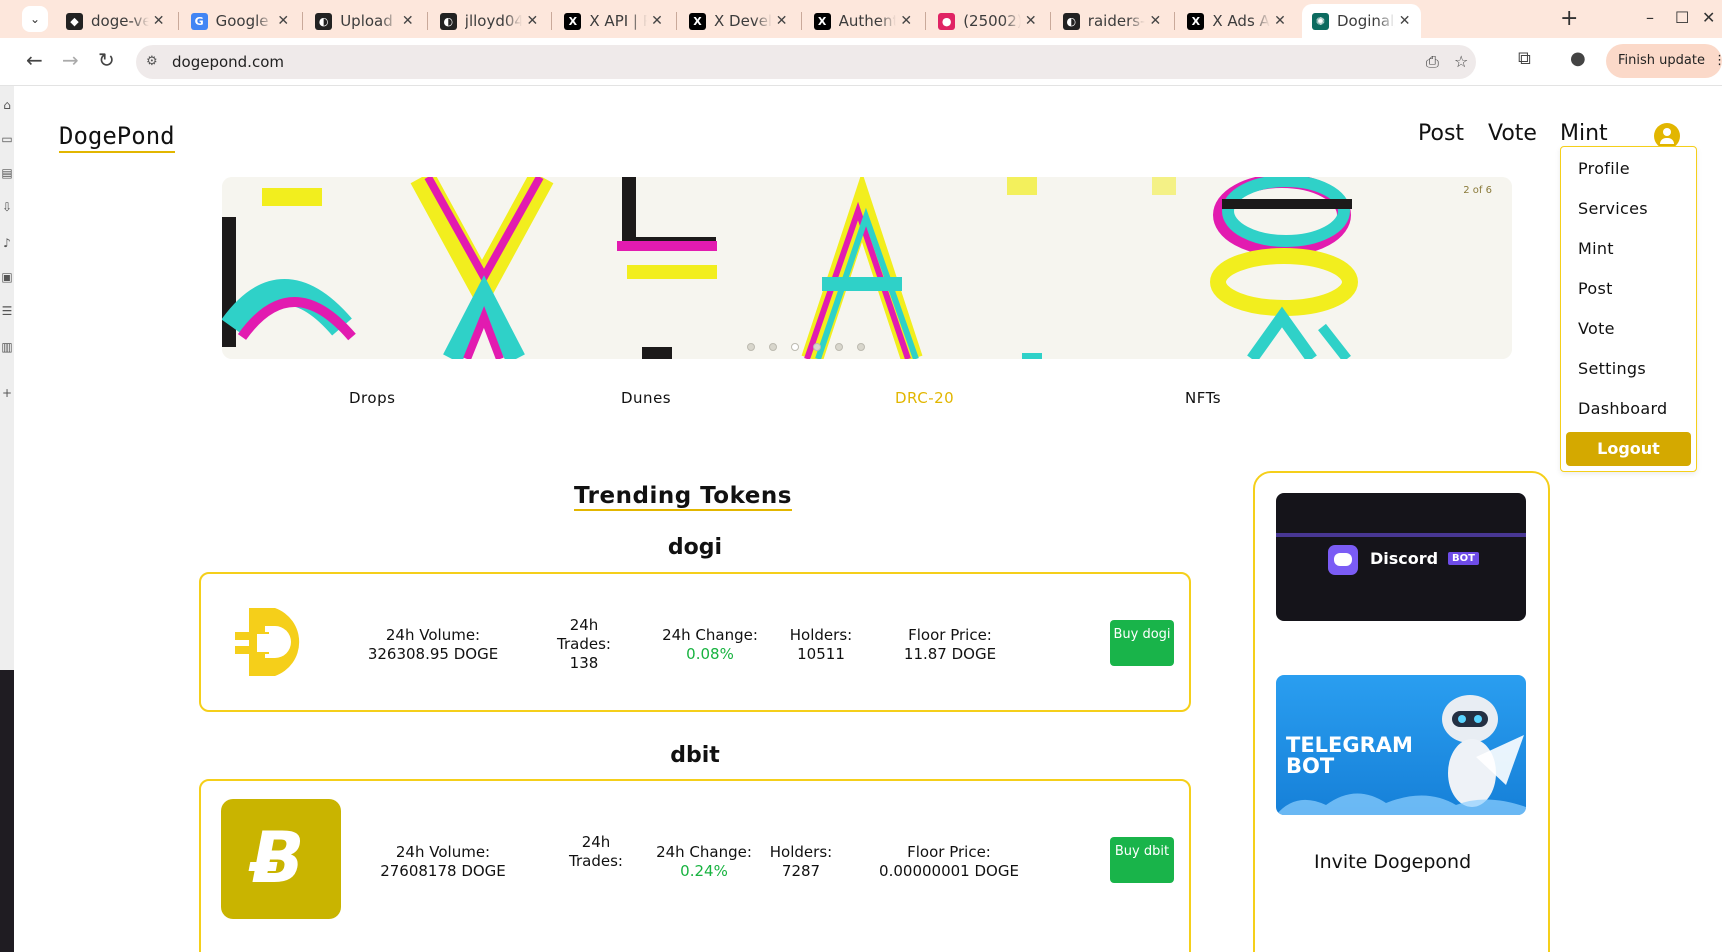 The image size is (1722, 952). Describe the element at coordinates (806, 62) in the screenshot. I see `omnibox: ⚙ dogepond.com ⎙ ☆` at that location.